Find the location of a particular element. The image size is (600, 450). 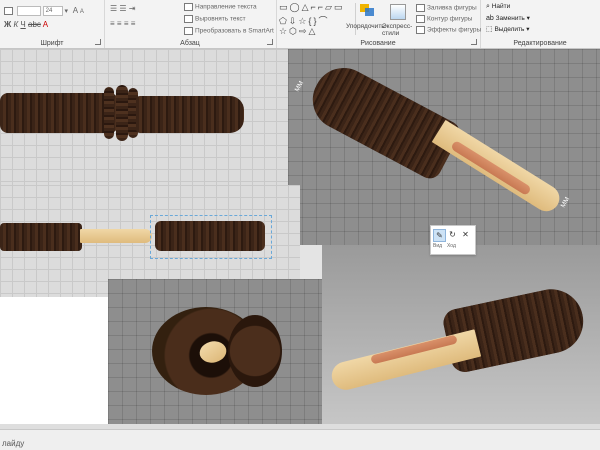

gallery-scroll is located at coordinates (355, 19).